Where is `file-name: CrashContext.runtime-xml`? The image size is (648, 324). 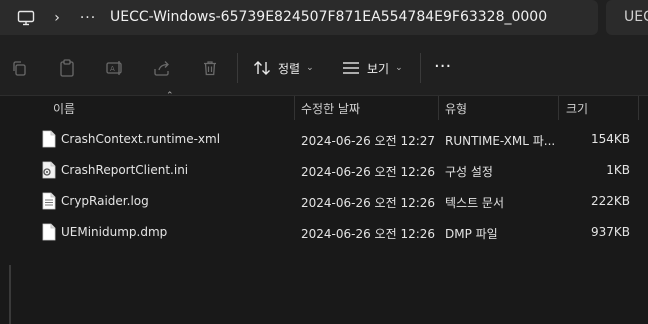
file-name: CrashContext.runtime-xml is located at coordinates (141, 139).